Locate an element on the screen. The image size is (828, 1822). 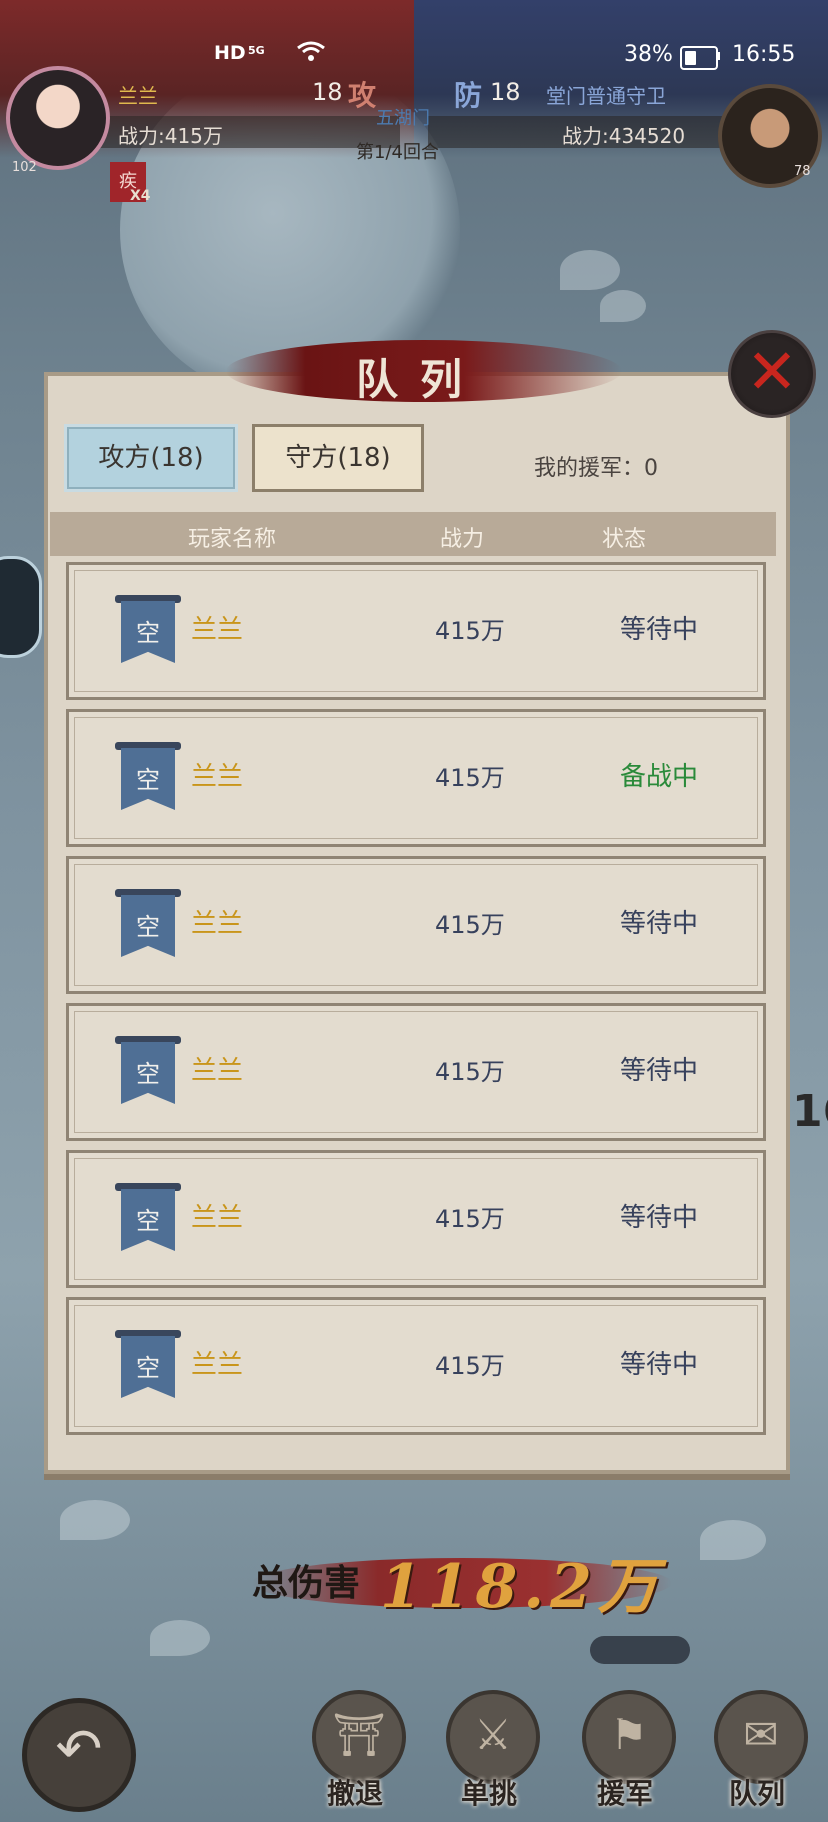
attacker-avatar is located at coordinates (58, 118).